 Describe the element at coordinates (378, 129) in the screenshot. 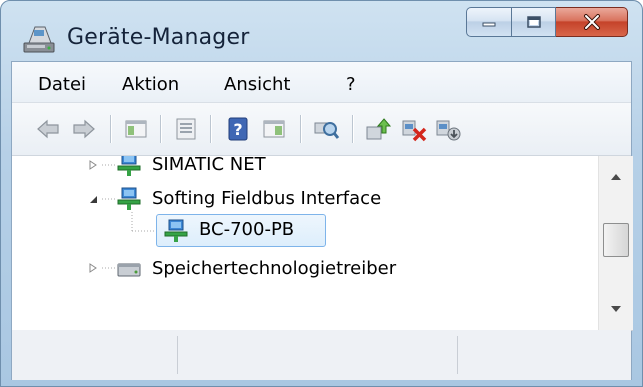

I see `update-driver-icon` at that location.